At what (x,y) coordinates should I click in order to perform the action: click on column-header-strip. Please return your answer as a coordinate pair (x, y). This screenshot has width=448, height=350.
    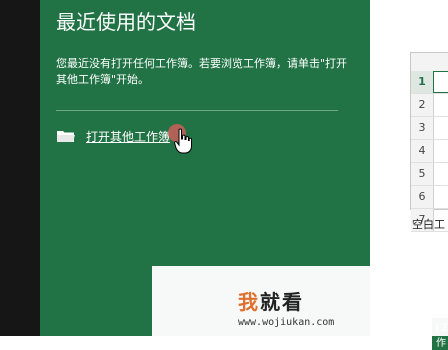
    Looking at the image, I should click on (429, 62).